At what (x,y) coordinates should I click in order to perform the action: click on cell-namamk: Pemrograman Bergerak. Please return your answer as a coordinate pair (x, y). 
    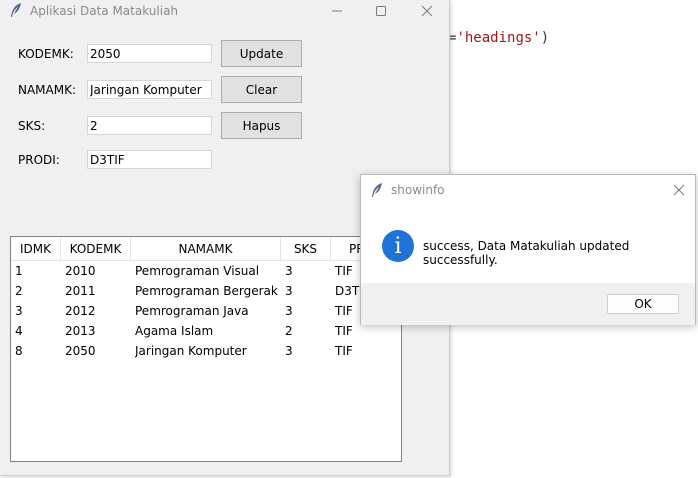
    Looking at the image, I should click on (206, 291).